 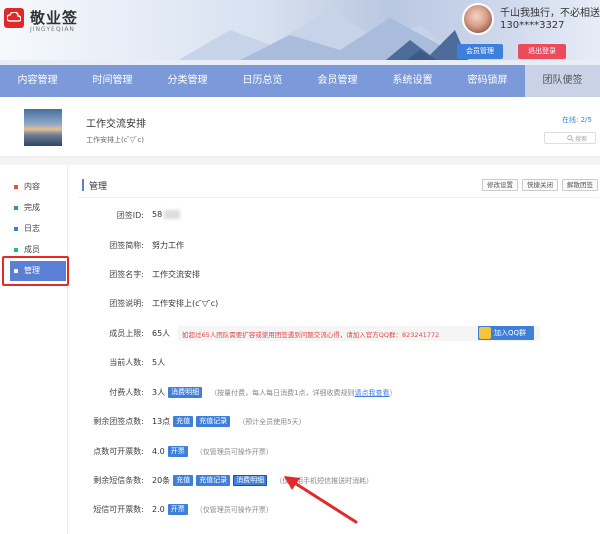 I want to click on row-paid-count: 付费人数: 3人 消费明细 （按量付费，每人每日消费1点，详细收费规则请点我查看）, so click(x=335, y=394).